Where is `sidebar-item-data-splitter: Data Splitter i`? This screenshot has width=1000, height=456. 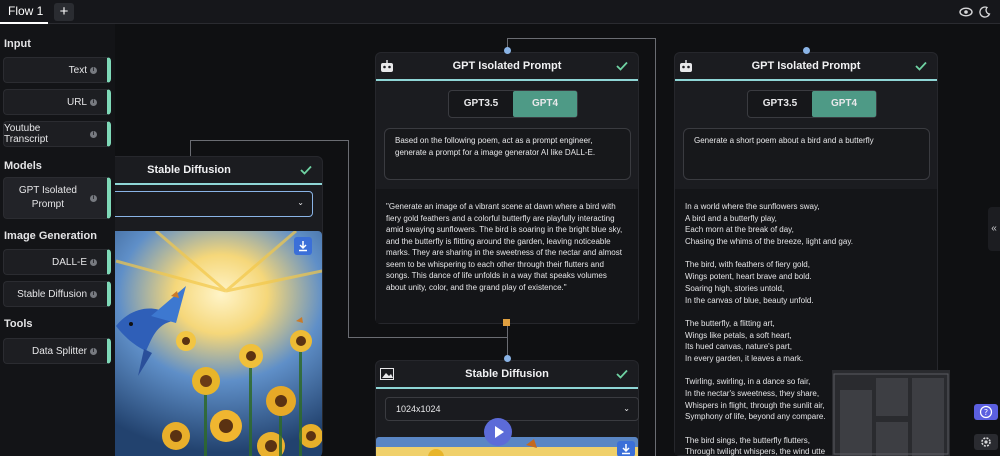 sidebar-item-data-splitter: Data Splitter i is located at coordinates (57, 351).